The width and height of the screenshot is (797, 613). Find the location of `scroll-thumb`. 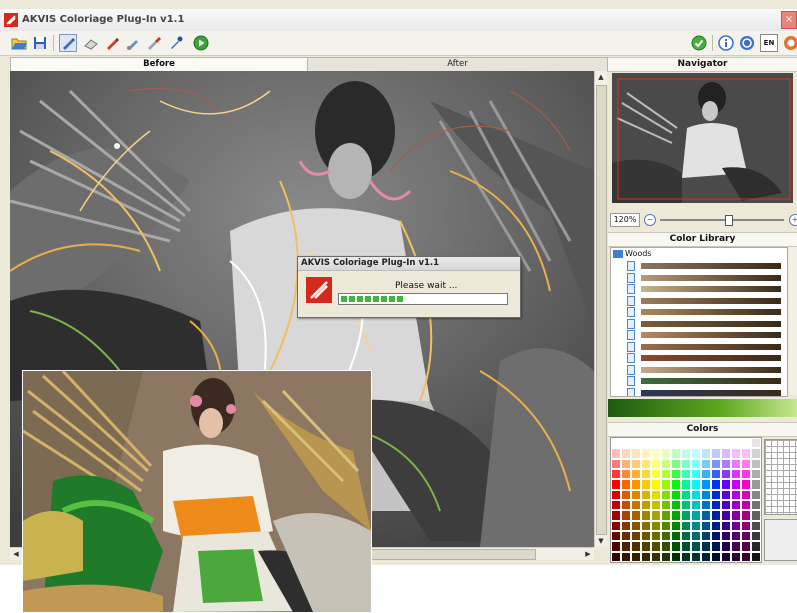

scroll-thumb is located at coordinates (601, 310).